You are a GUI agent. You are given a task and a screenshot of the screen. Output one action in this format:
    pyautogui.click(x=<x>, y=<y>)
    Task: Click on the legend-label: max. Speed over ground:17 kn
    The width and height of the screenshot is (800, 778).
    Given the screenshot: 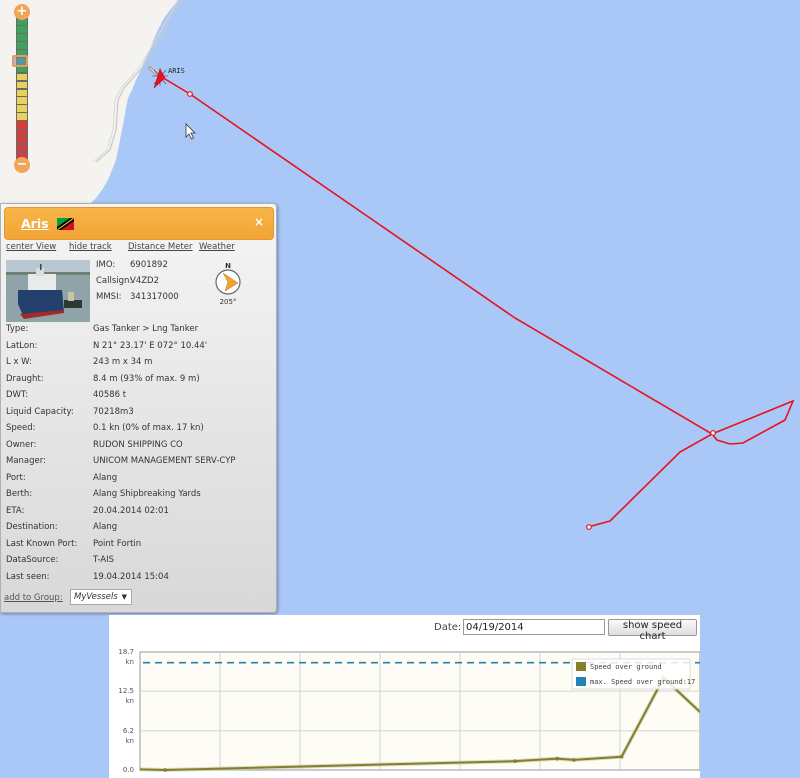 What is the action you would take?
    pyautogui.click(x=645, y=682)
    